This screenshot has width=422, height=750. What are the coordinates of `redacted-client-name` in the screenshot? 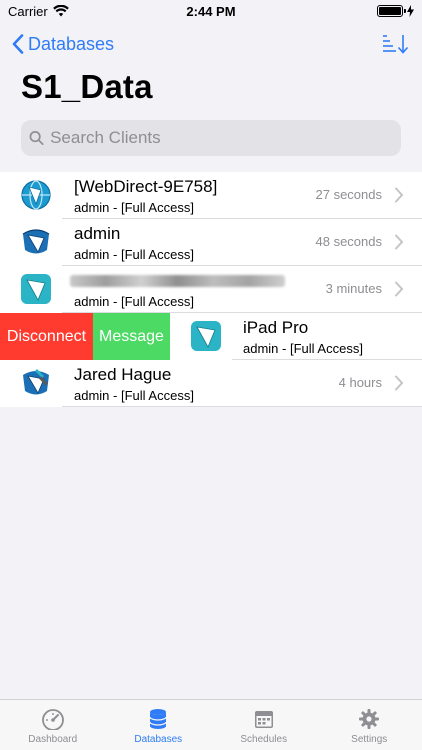 It's located at (177, 281).